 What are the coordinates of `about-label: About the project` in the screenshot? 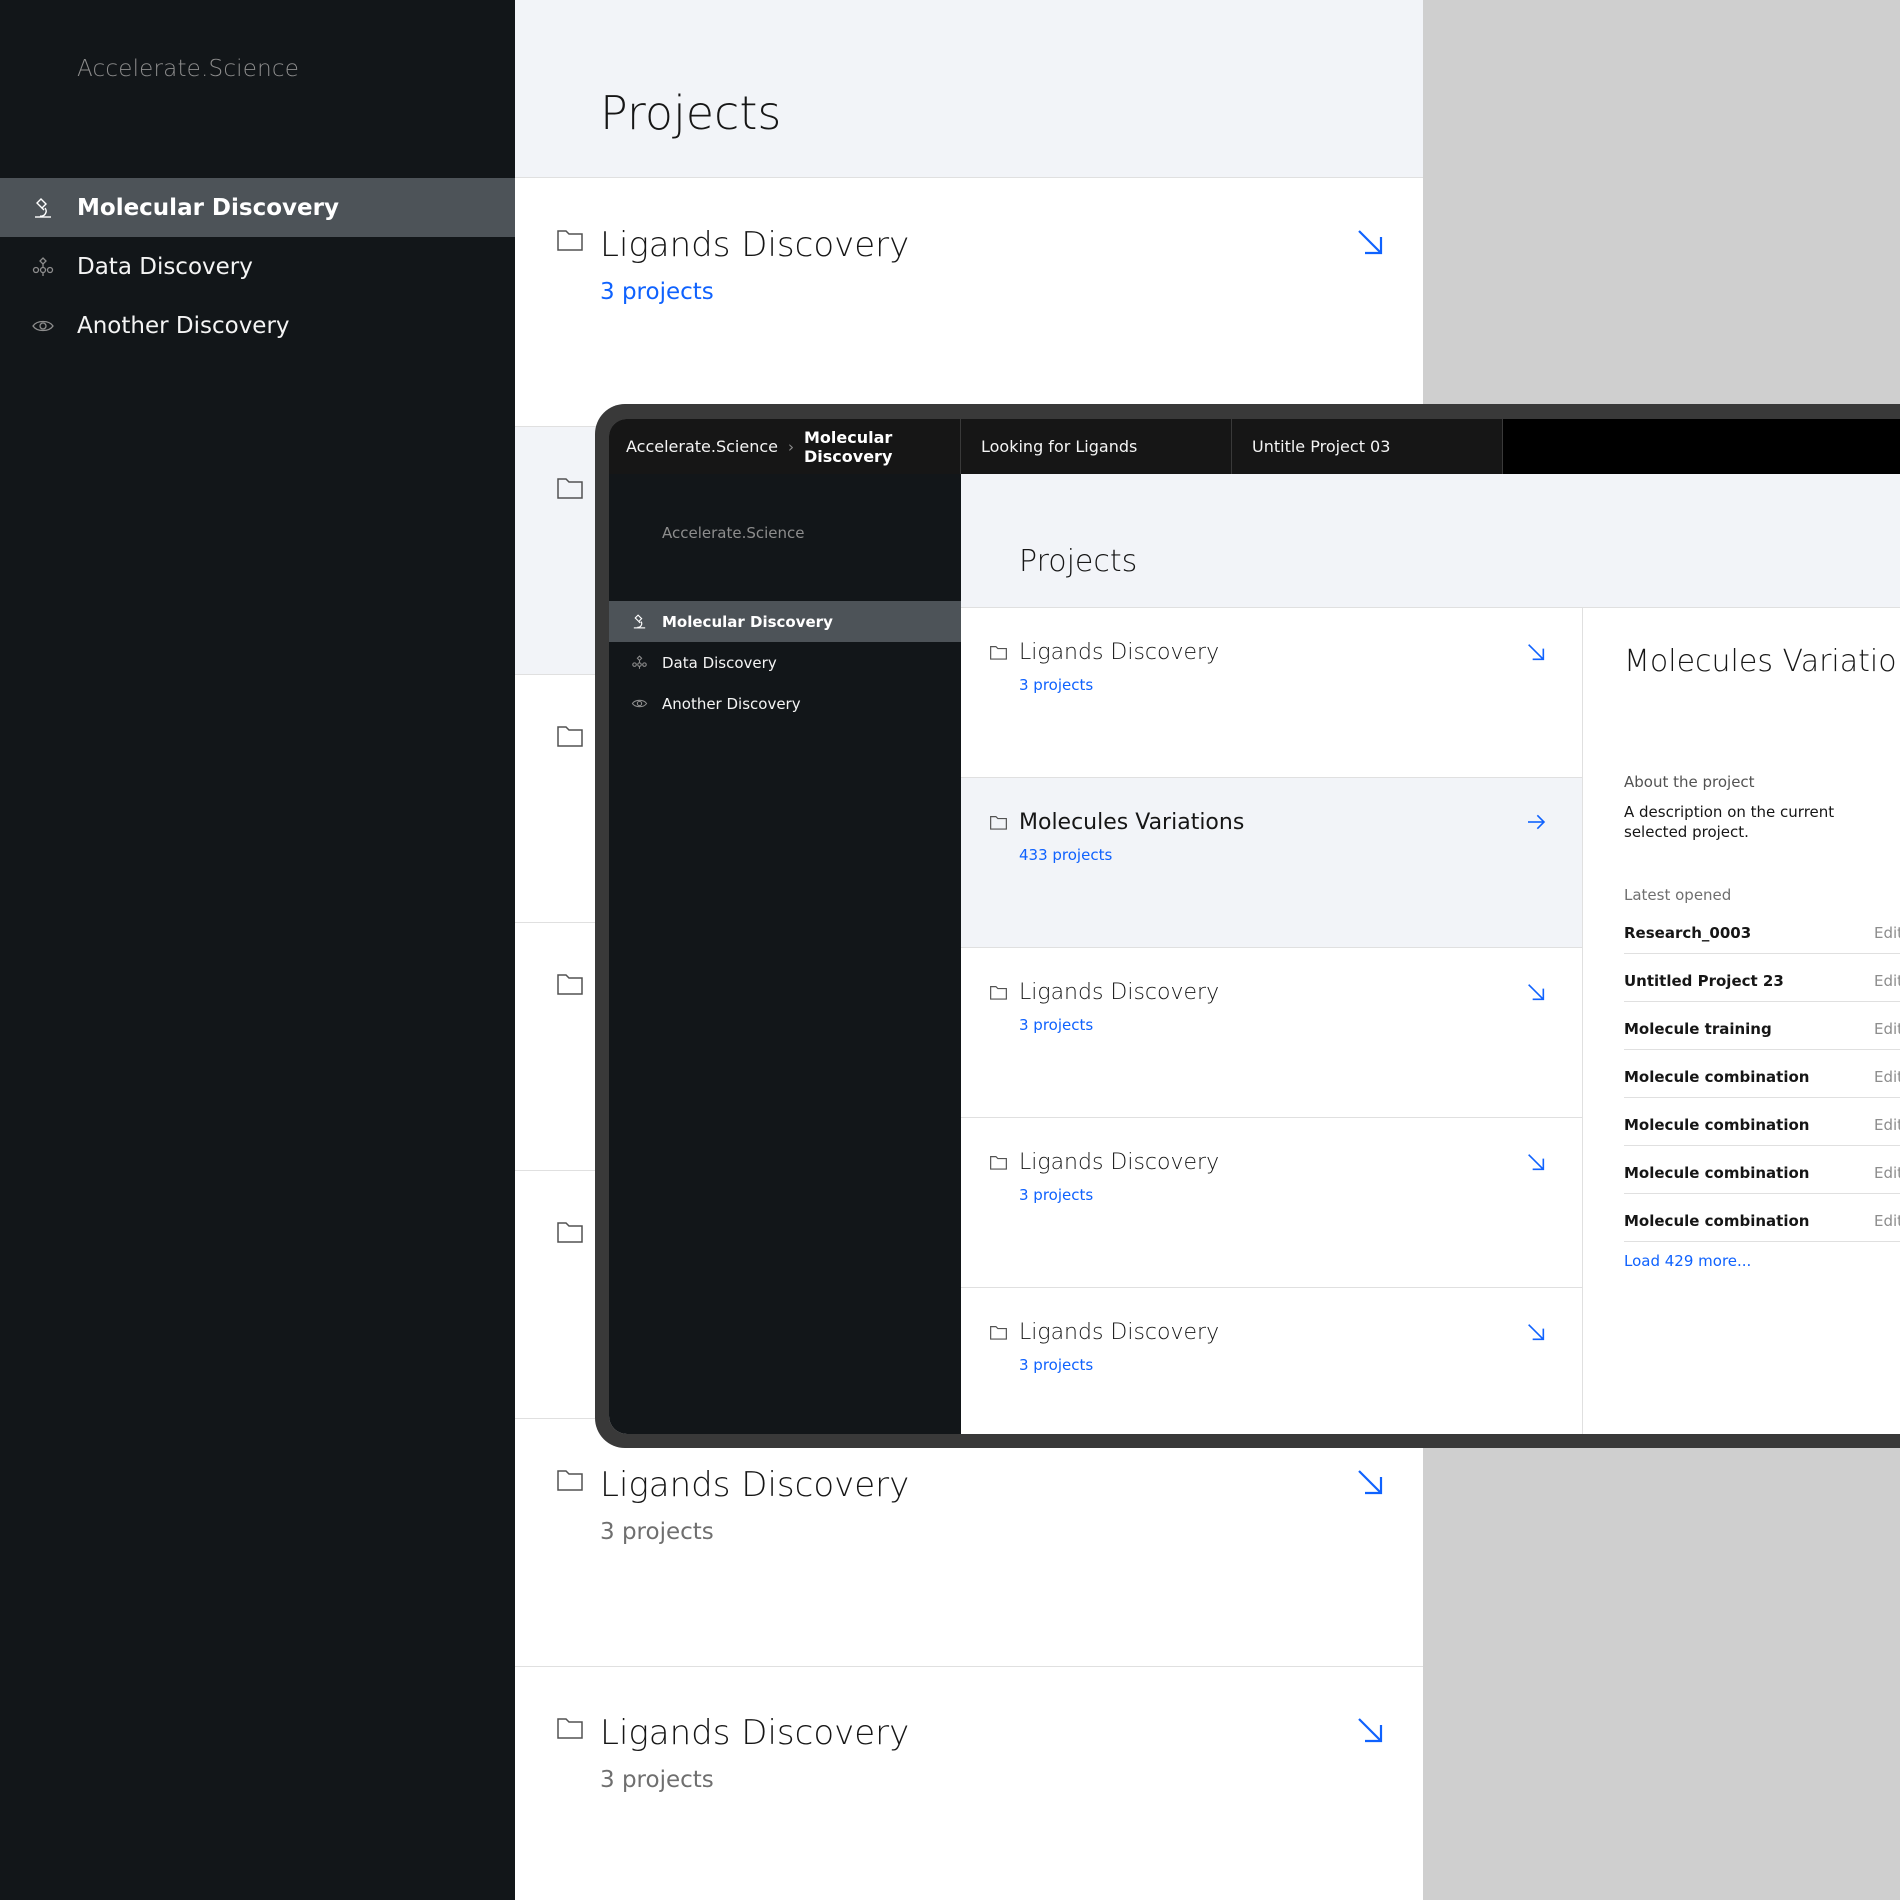 It's located at (1689, 782).